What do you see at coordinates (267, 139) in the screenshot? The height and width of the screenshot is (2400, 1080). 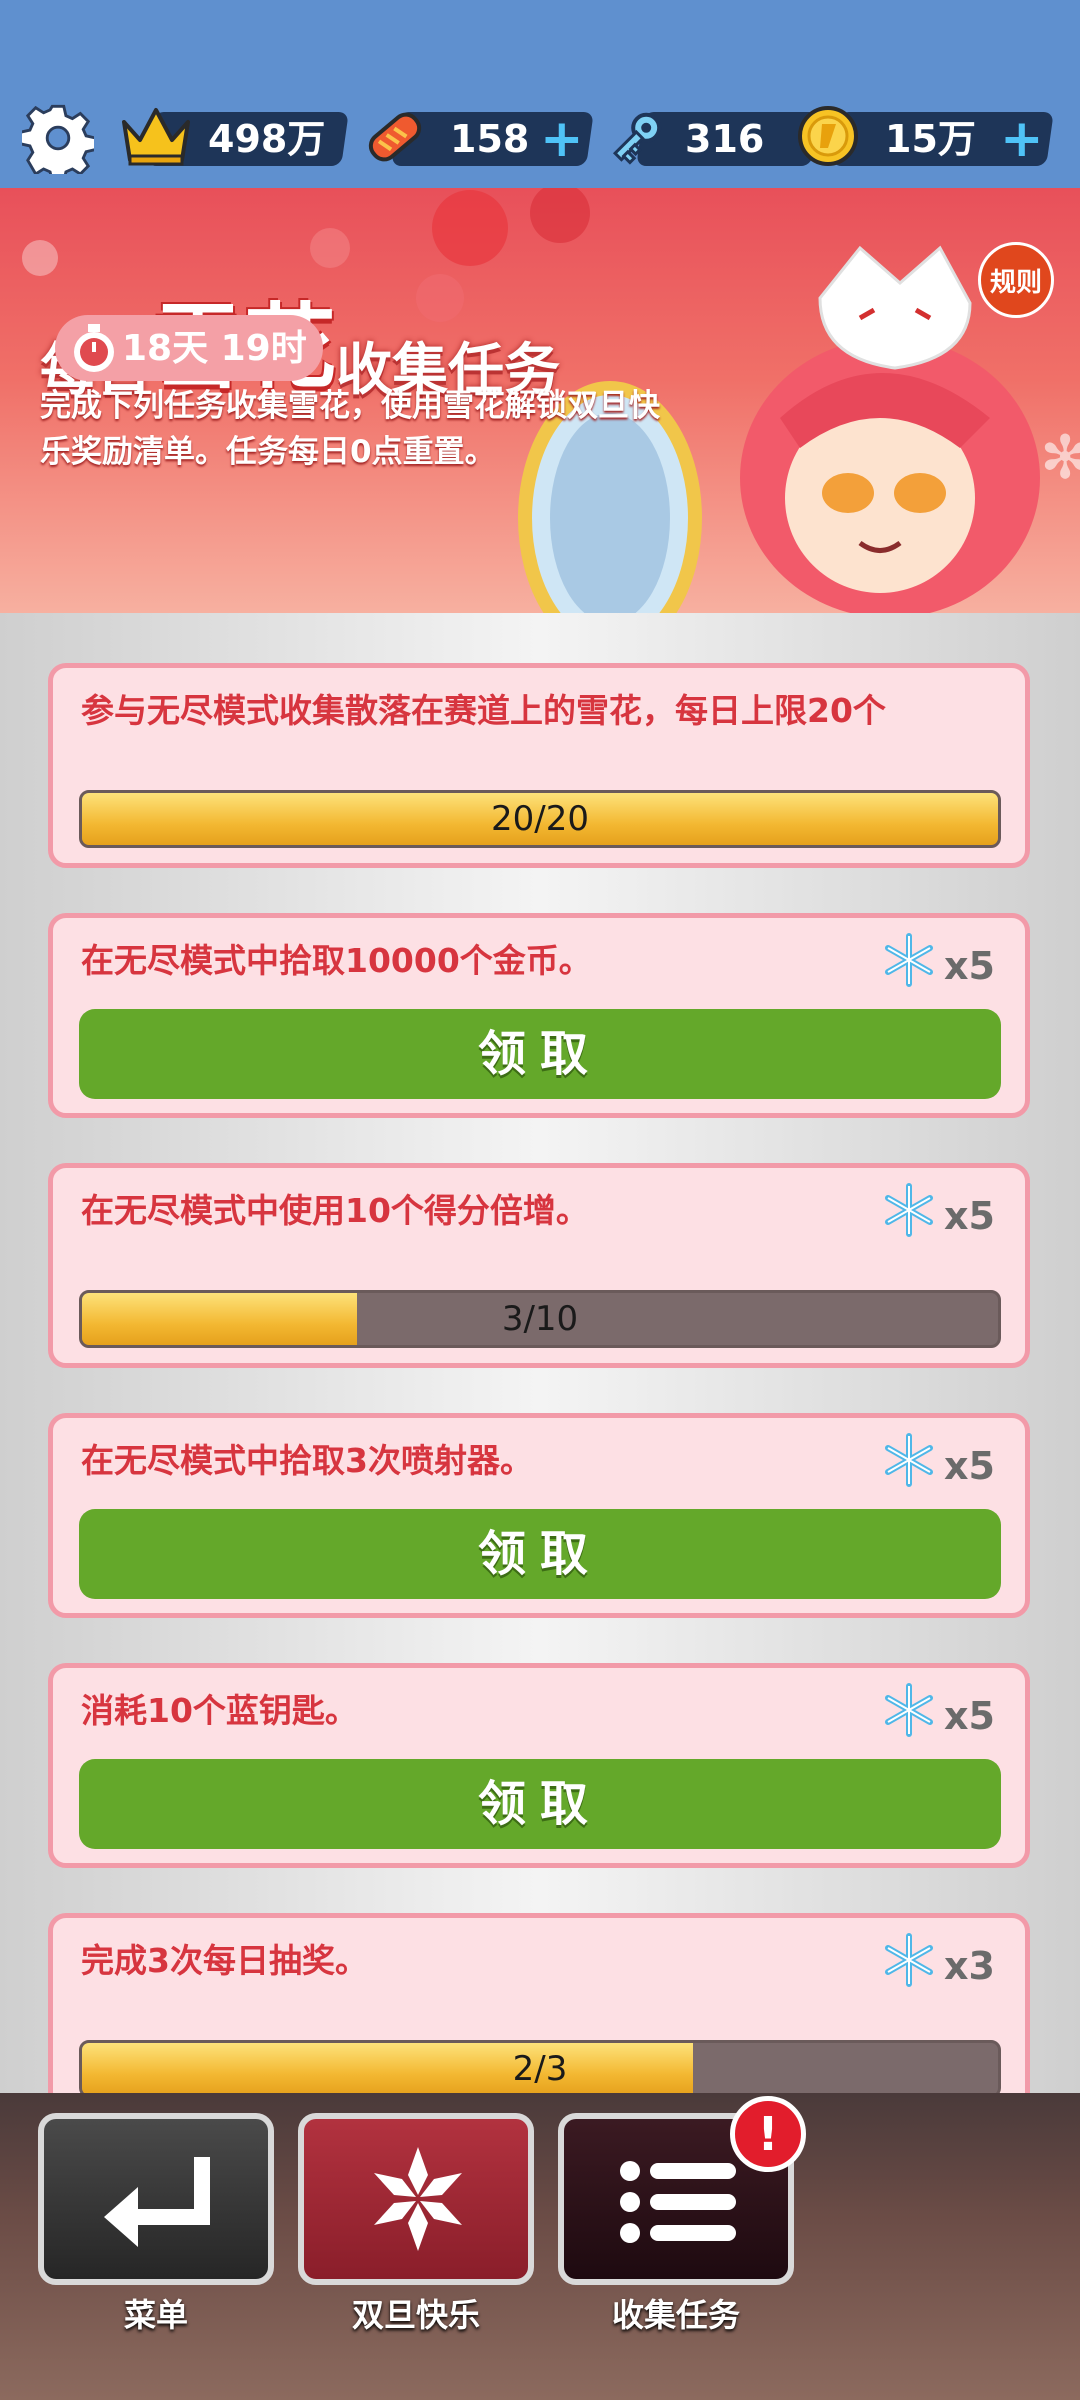 I see `crown-value: 498万` at bounding box center [267, 139].